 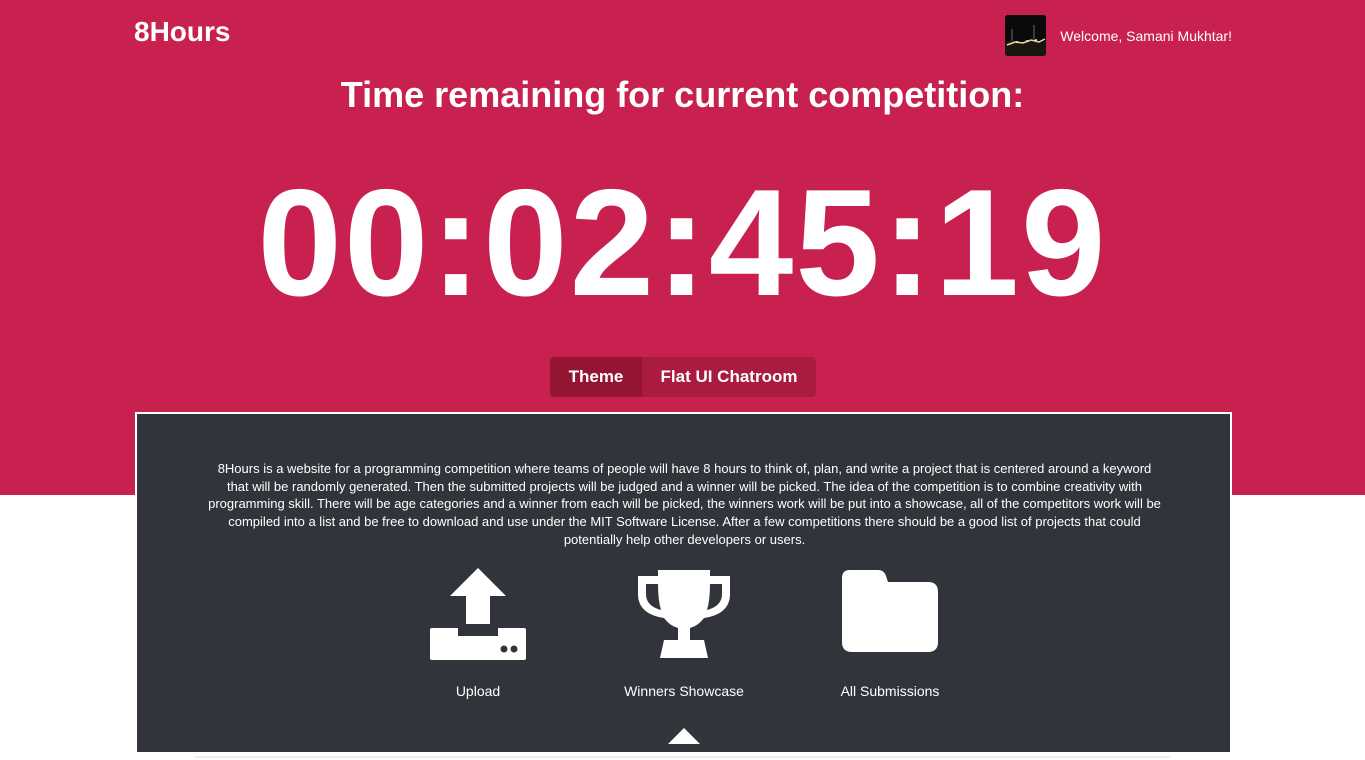 What do you see at coordinates (684, 691) in the screenshot?
I see `winners-showcase-label: Winners Showcase` at bounding box center [684, 691].